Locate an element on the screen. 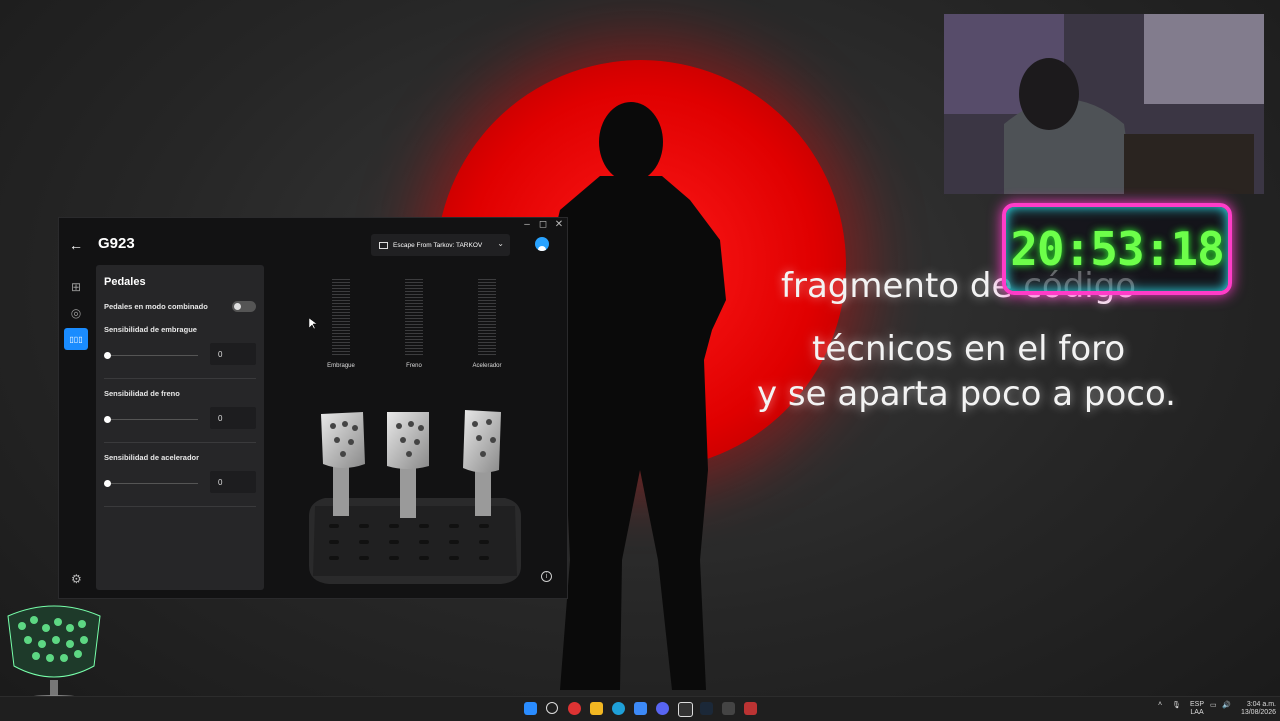  sidebar-item-wheel: ◎ is located at coordinates (76, 313).